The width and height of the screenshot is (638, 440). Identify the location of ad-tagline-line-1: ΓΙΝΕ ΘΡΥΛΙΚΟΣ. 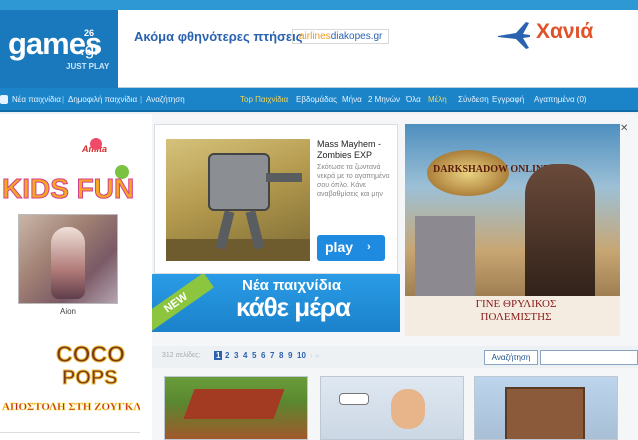
(516, 304).